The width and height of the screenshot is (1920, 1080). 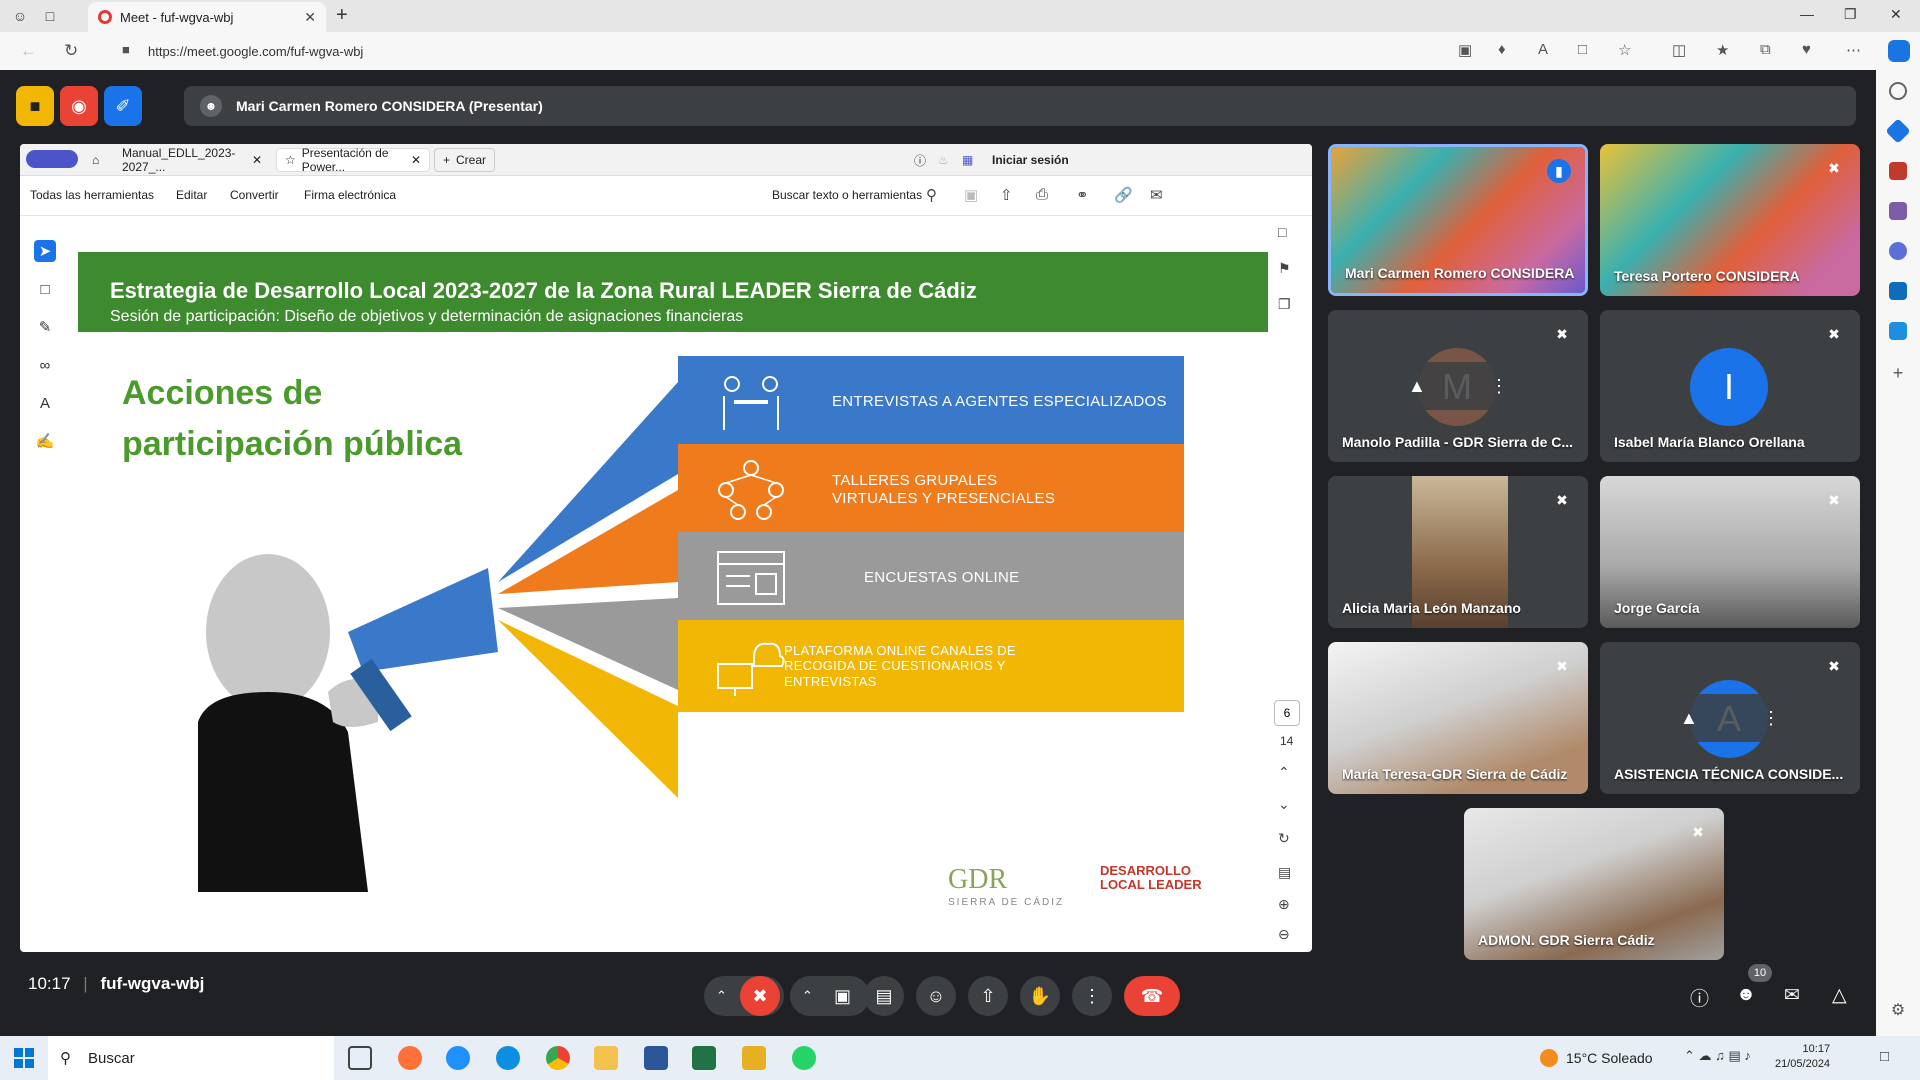 What do you see at coordinates (830, 996) in the screenshot?
I see `camera-control: ⌃ ▣` at bounding box center [830, 996].